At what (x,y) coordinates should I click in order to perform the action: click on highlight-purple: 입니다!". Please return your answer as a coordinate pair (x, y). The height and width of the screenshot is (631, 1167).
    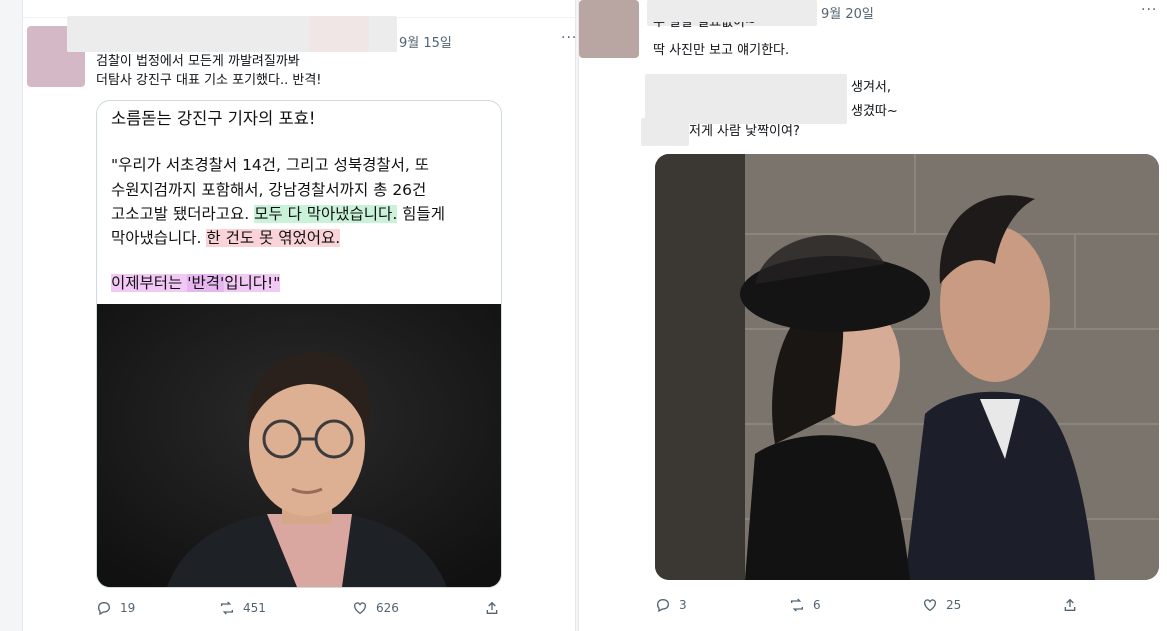
    Looking at the image, I should click on (252, 283).